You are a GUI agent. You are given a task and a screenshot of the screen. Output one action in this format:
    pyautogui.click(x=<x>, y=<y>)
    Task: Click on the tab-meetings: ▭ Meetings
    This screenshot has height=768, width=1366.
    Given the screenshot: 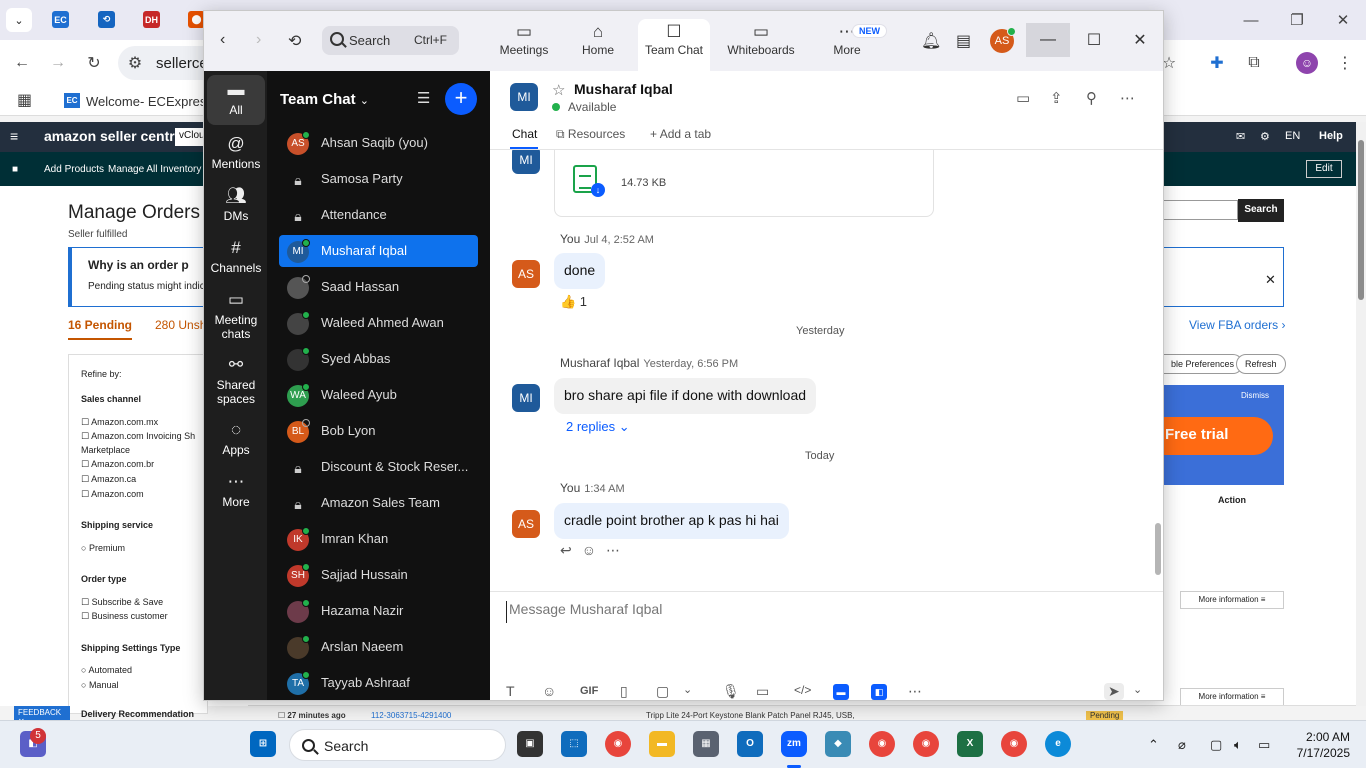 What is the action you would take?
    pyautogui.click(x=524, y=45)
    